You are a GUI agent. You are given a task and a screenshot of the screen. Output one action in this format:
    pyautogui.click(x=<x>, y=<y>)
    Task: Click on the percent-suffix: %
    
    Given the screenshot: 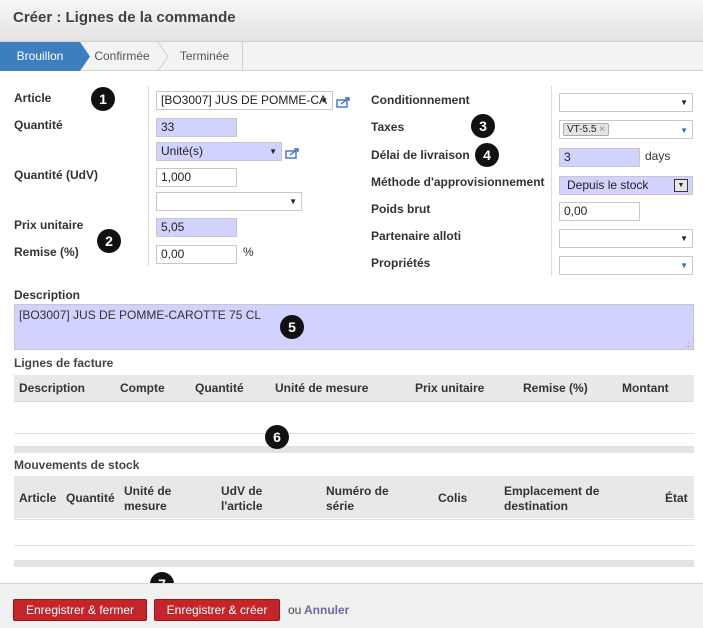 What is the action you would take?
    pyautogui.click(x=248, y=252)
    